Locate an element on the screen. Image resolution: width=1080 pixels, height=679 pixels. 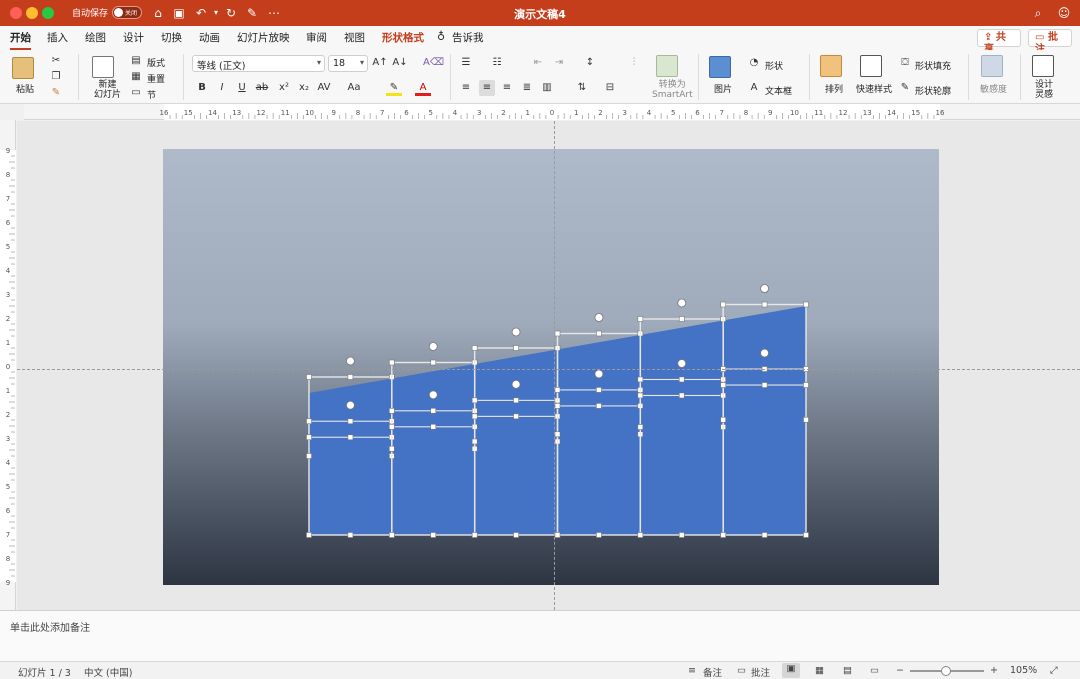
tab-slideshow: 幻灯片放映 is located at coordinates (263, 37).